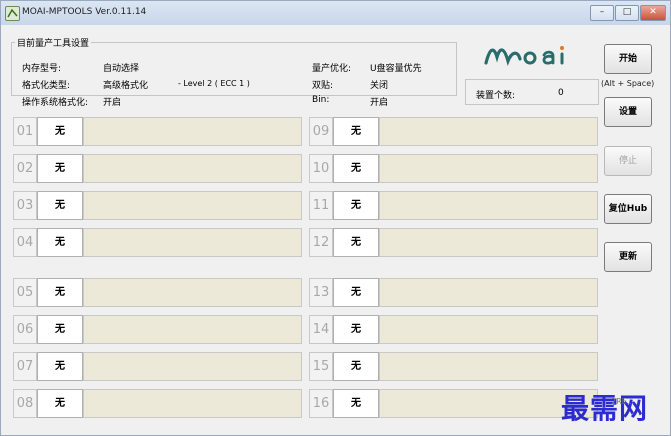 The image size is (671, 436). What do you see at coordinates (396, 69) in the screenshot?
I see `optimize-value: U盘容量优先` at bounding box center [396, 69].